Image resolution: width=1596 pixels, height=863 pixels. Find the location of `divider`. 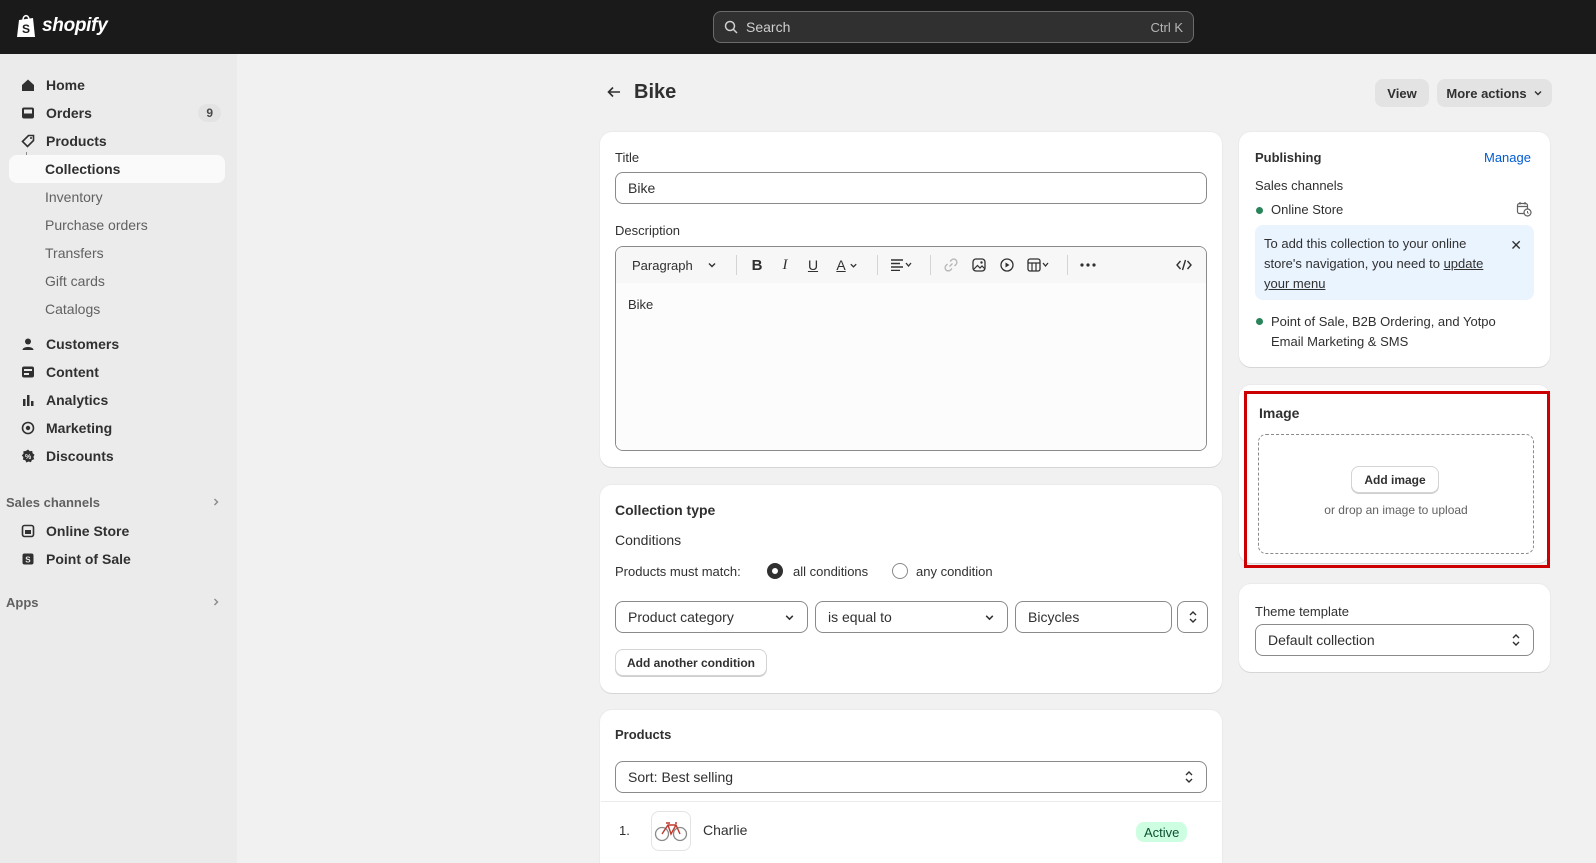

divider is located at coordinates (911, 801).